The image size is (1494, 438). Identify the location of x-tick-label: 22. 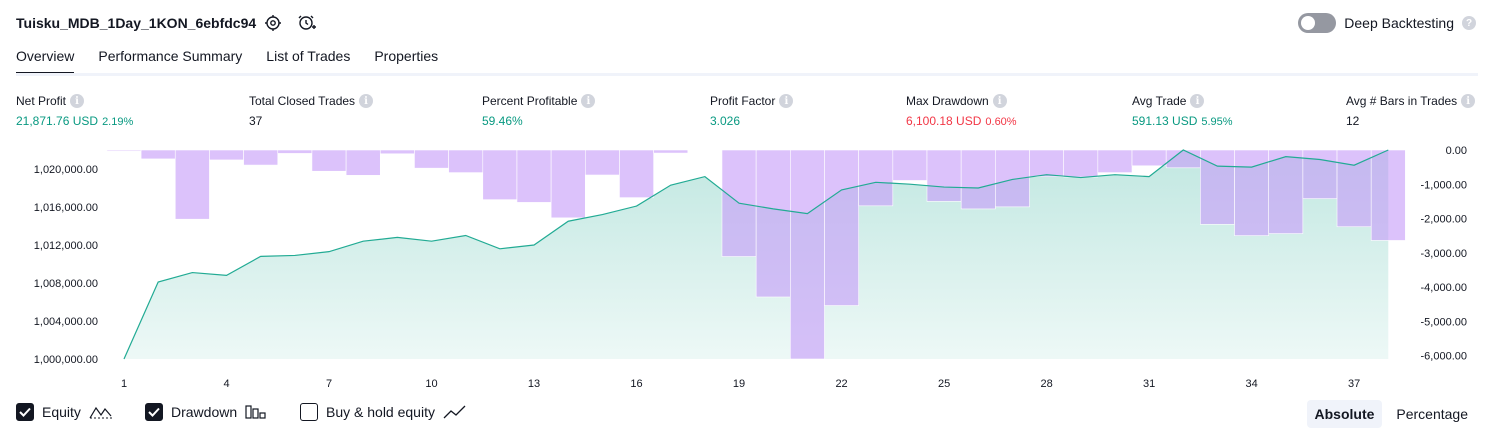
(841, 384).